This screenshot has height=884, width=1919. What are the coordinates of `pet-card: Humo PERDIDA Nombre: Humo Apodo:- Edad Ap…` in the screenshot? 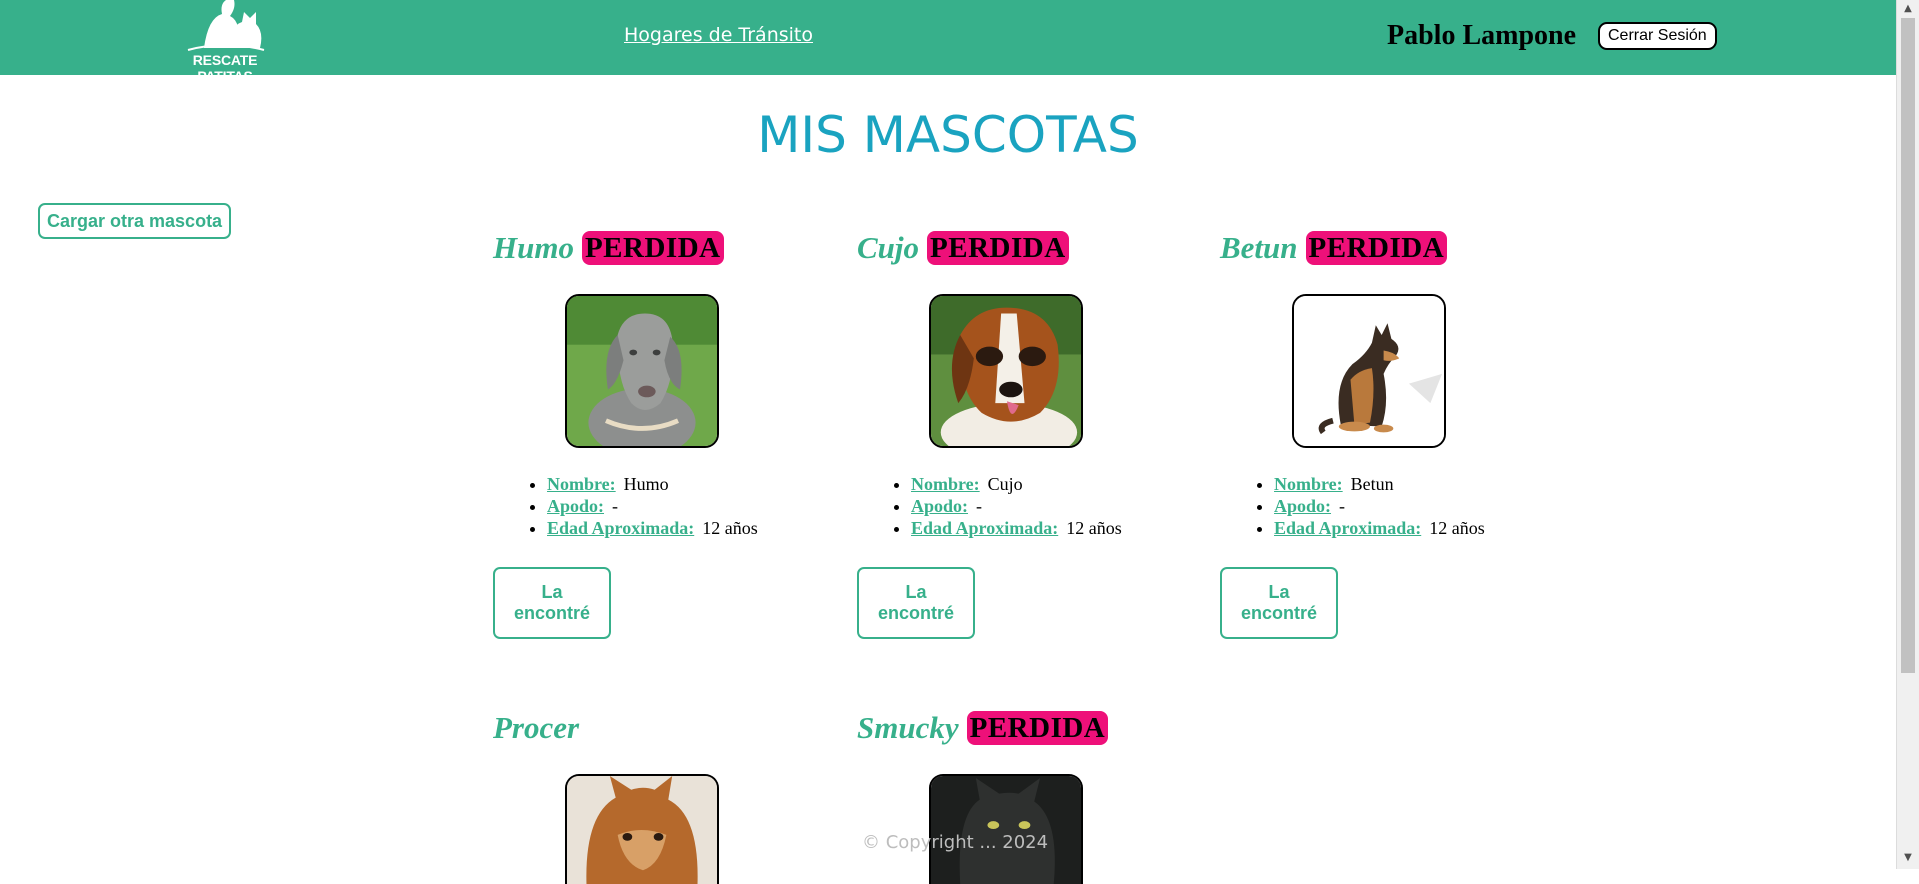 It's located at (663, 440).